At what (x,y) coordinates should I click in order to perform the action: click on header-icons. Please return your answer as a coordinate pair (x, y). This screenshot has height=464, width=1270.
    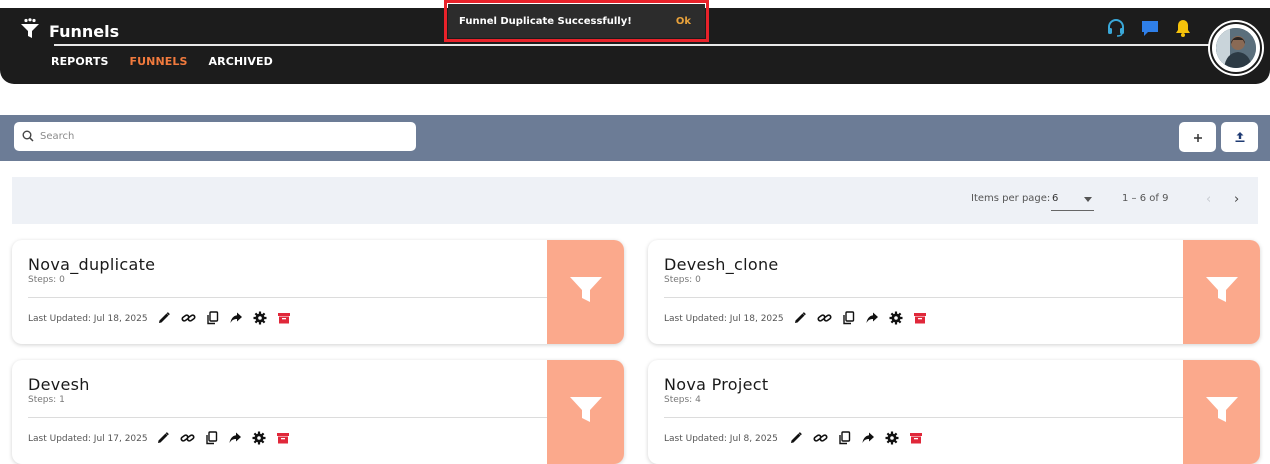
    Looking at the image, I should click on (1149, 28).